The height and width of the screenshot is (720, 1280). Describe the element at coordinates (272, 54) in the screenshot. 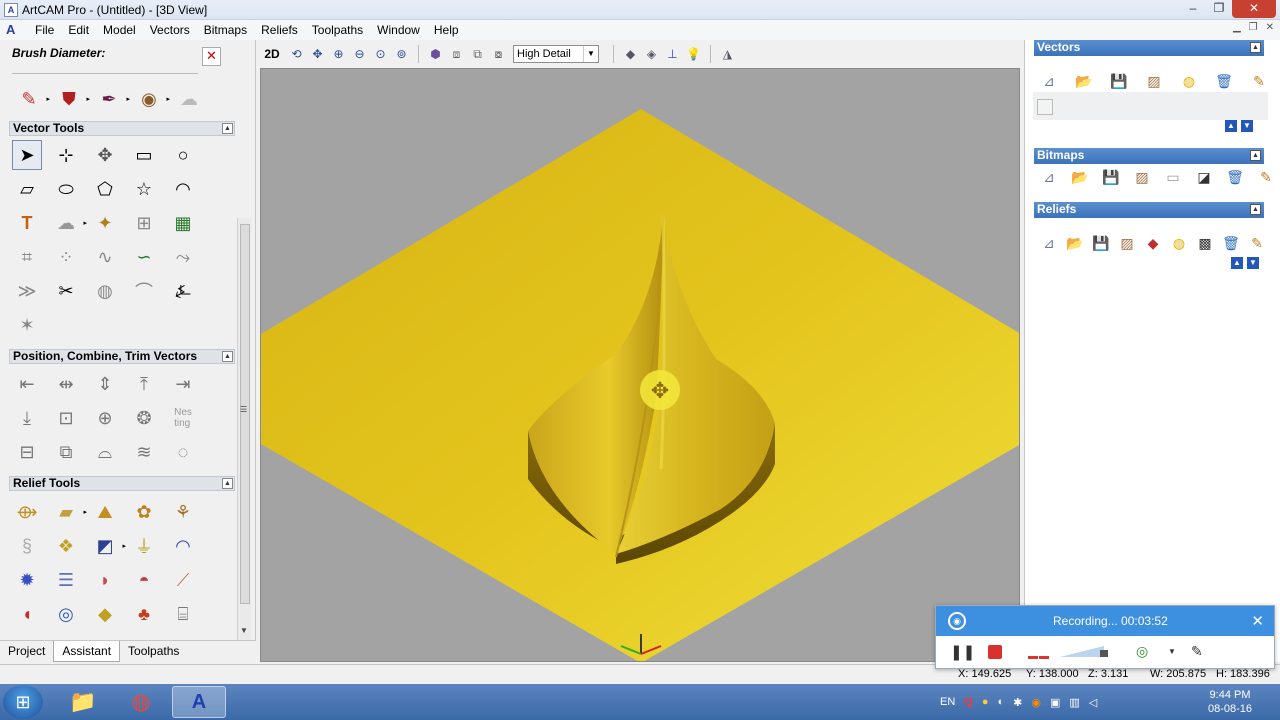

I see `view-2d-button: 2D` at that location.